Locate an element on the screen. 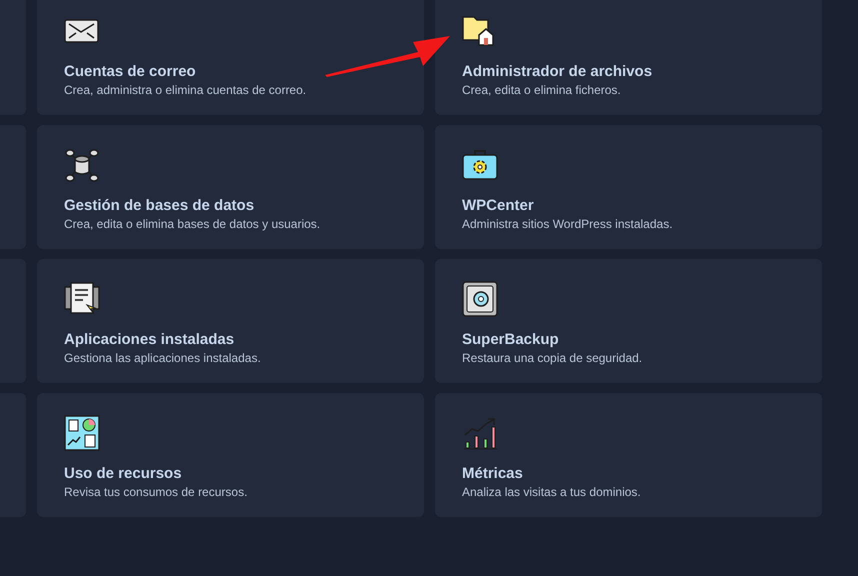 The width and height of the screenshot is (858, 576). briefcase-gear-icon is located at coordinates (480, 165).